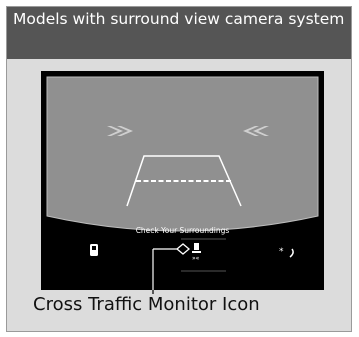 The image size is (359, 337). What do you see at coordinates (146, 304) in the screenshot?
I see `callout-label: Cross Traffic Monitor Icon` at bounding box center [146, 304].